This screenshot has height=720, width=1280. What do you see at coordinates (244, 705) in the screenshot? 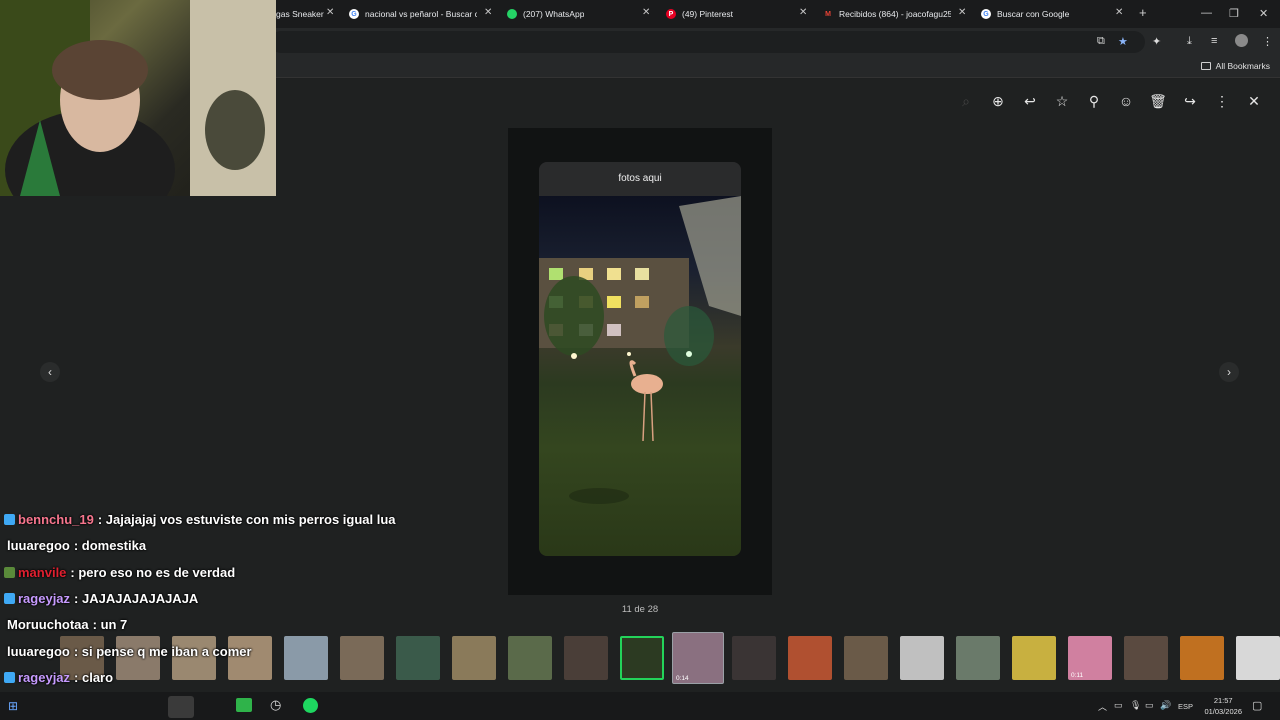
I see `app-taskbar-icon` at bounding box center [244, 705].